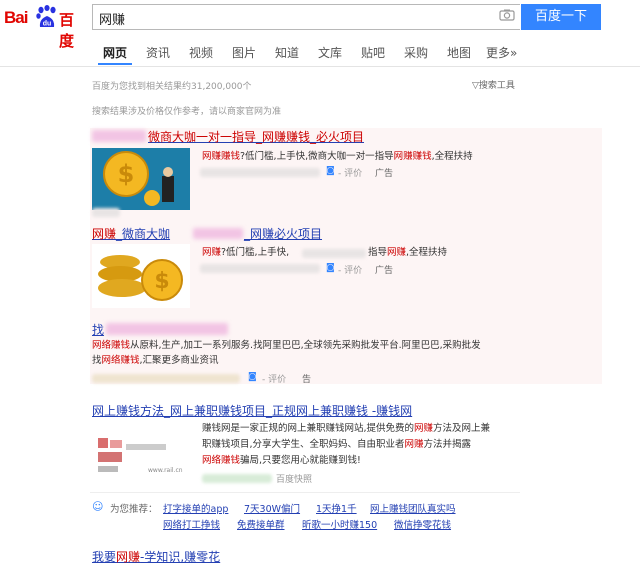 The image size is (640, 567). What do you see at coordinates (46, 16) in the screenshot?
I see `paw-icon: du` at bounding box center [46, 16].